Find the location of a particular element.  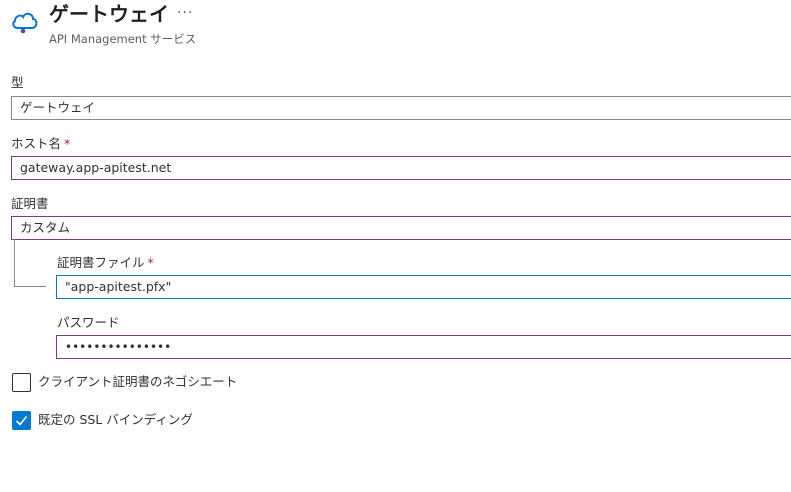

type-label: 型 is located at coordinates (17, 82).